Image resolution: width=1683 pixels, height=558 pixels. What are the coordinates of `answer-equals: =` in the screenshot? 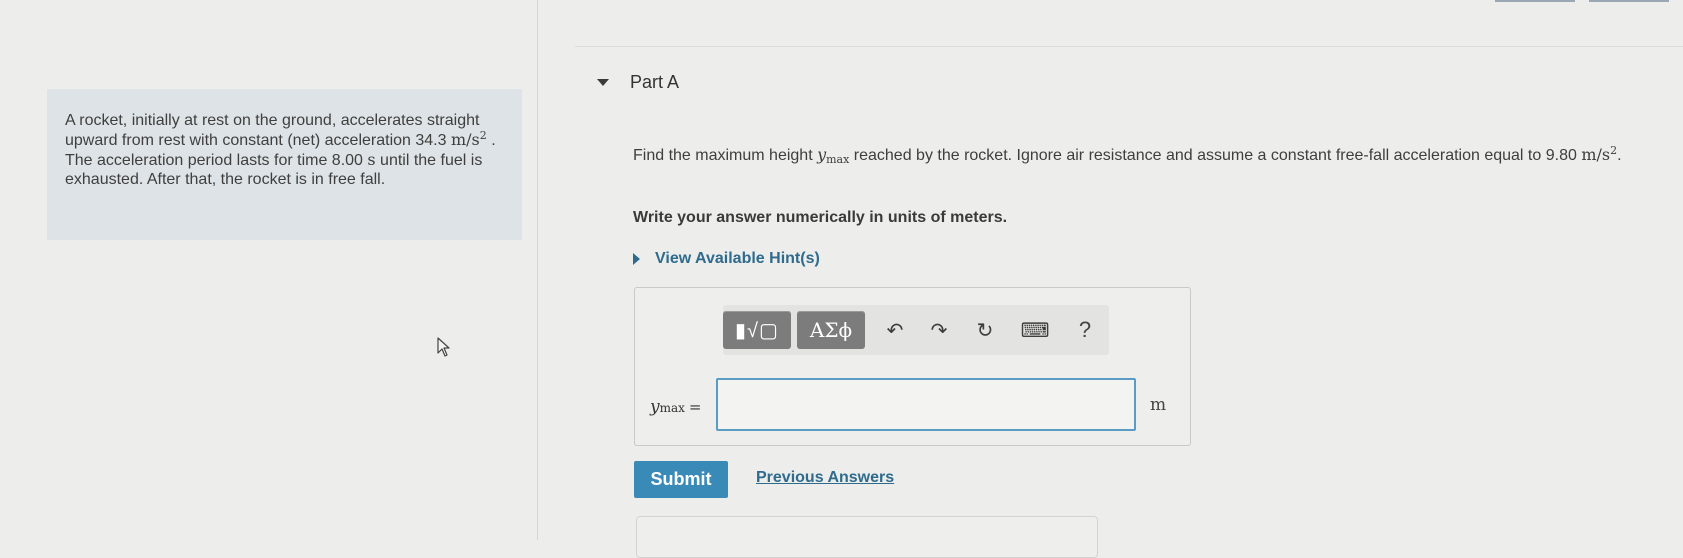 It's located at (695, 407).